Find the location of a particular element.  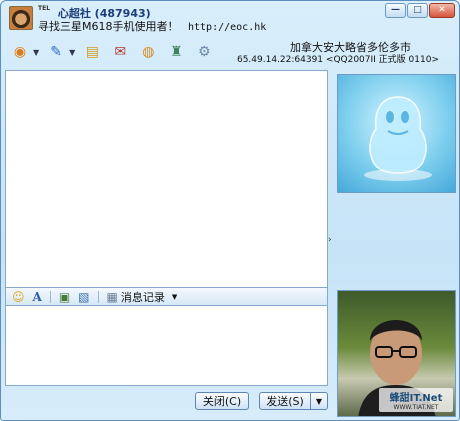

watermark: 蜂甜IT.Net WWW.TIAT.NET is located at coordinates (416, 400).